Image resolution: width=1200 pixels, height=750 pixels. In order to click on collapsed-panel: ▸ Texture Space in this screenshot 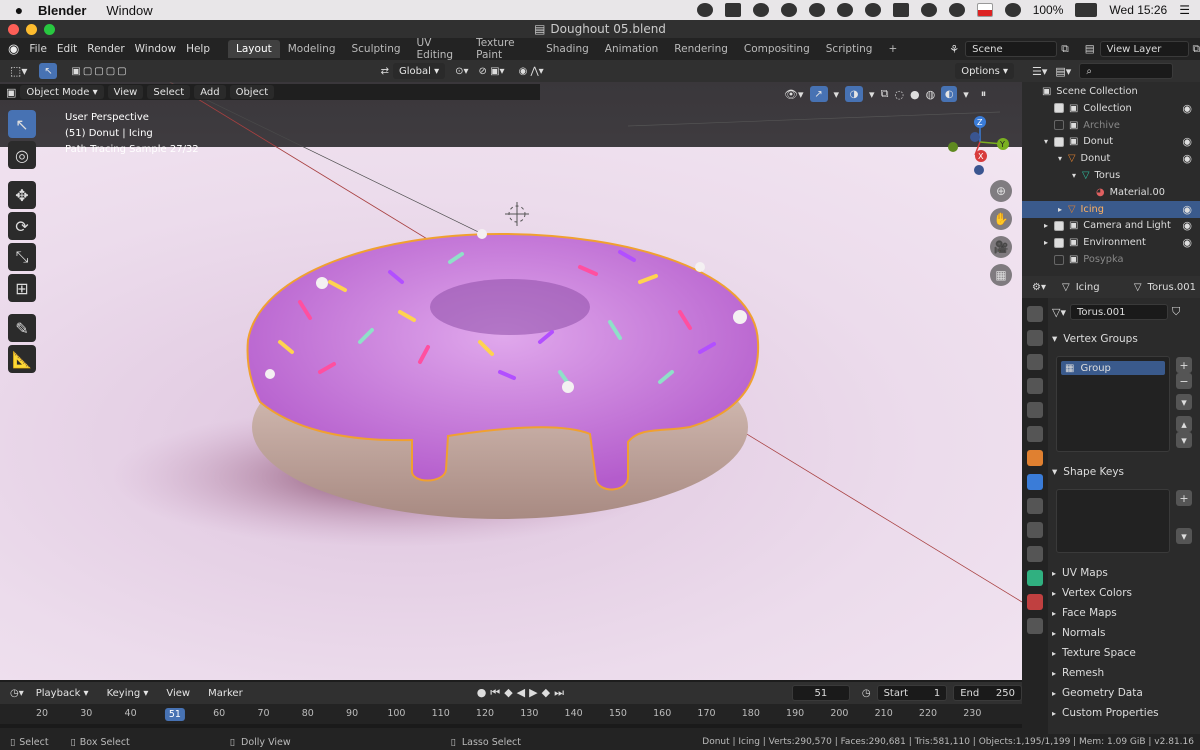, I will do `click(1124, 653)`.